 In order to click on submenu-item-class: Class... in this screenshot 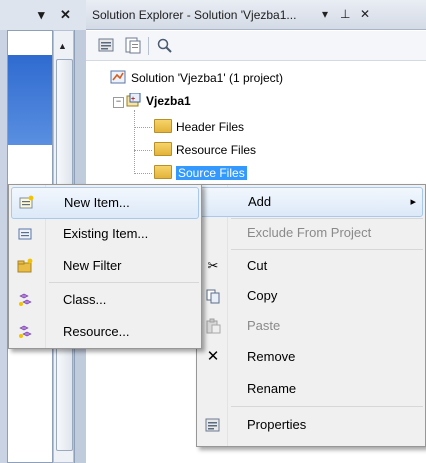, I will do `click(105, 300)`.